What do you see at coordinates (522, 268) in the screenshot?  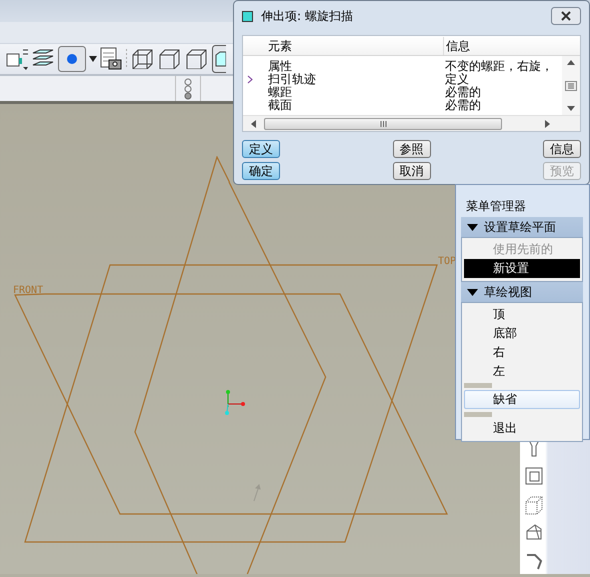 I see `menu-item: 新设置` at bounding box center [522, 268].